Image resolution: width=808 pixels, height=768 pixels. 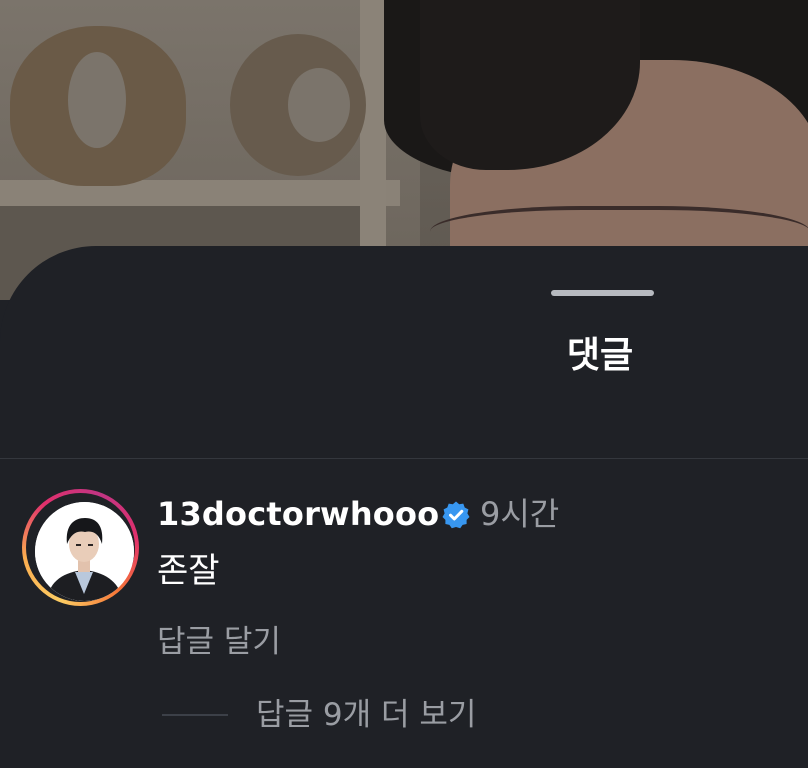 What do you see at coordinates (195, 715) in the screenshot?
I see `replies-thread-line` at bounding box center [195, 715].